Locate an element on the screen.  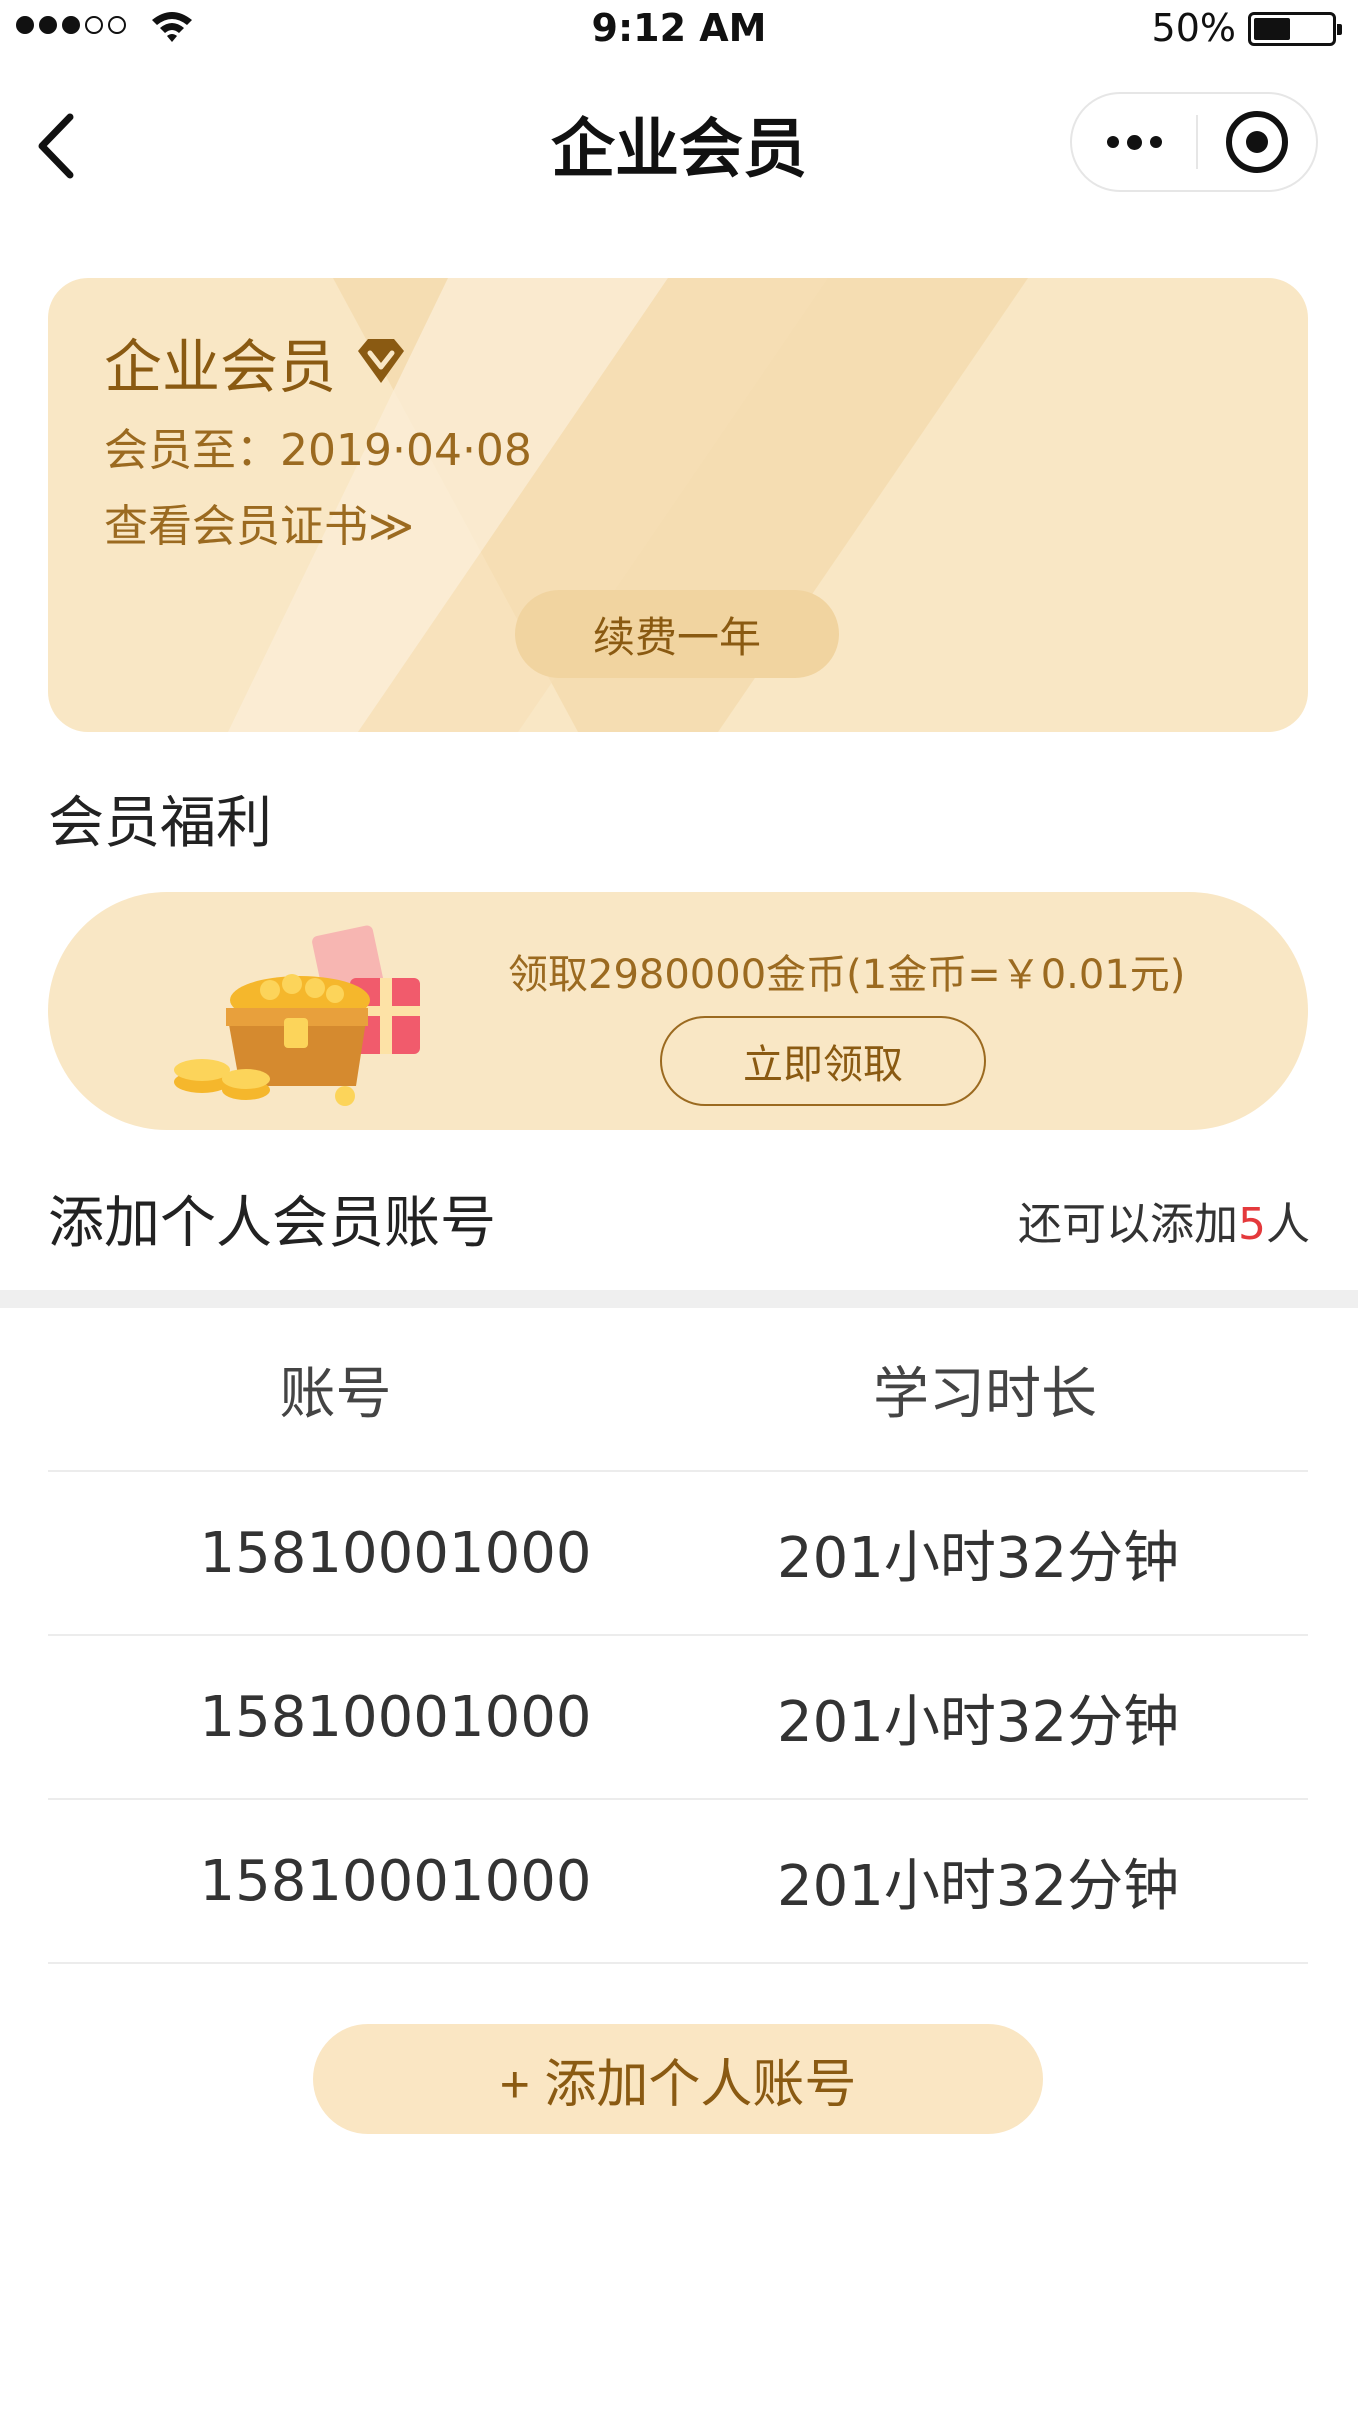
benefit-banner: 领取2980000金币(1金币=￥0.01元) 立即领取 is located at coordinates (678, 1011).